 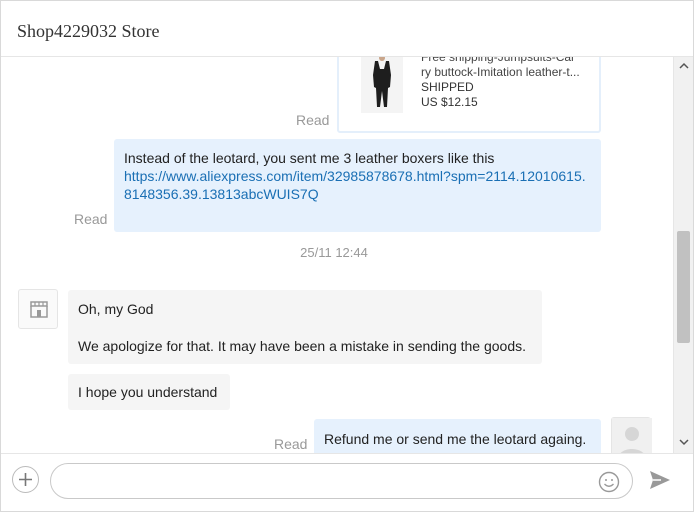 I want to click on emoji-icon, so click(x=609, y=482).